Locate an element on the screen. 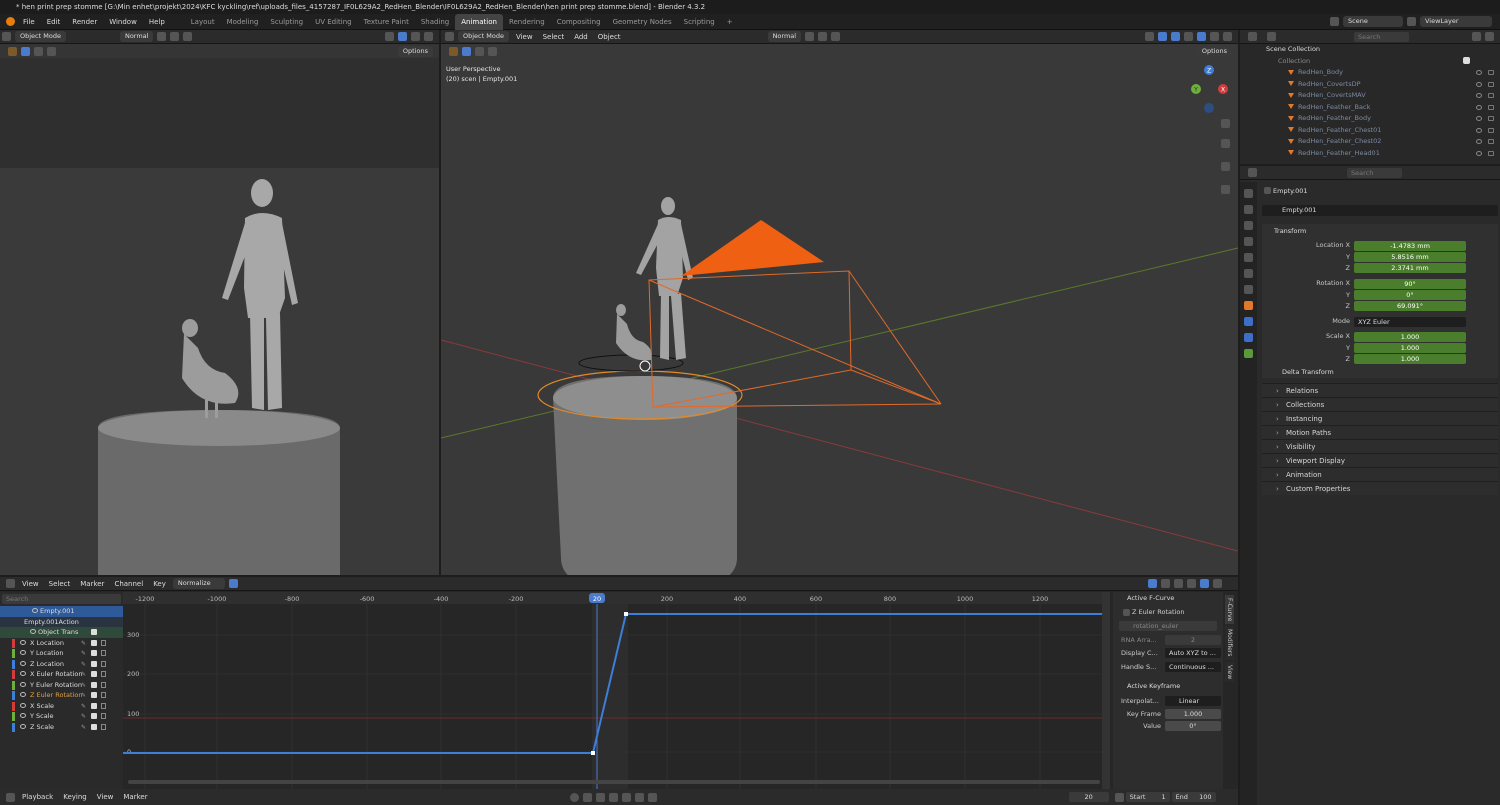  menu-render: Render is located at coordinates (84, 22).